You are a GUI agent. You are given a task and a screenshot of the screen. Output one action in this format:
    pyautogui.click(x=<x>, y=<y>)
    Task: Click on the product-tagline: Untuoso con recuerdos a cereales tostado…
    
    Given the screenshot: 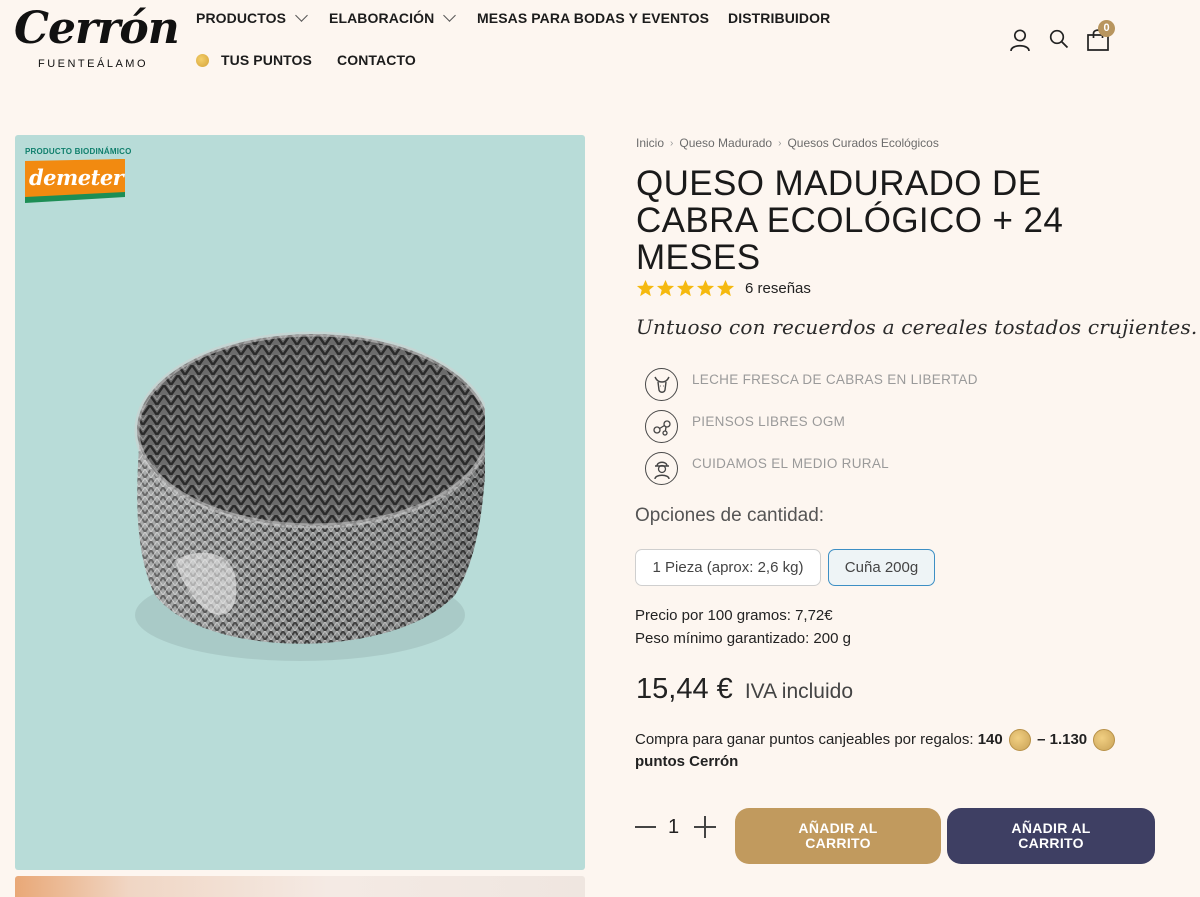 What is the action you would take?
    pyautogui.click(x=917, y=327)
    